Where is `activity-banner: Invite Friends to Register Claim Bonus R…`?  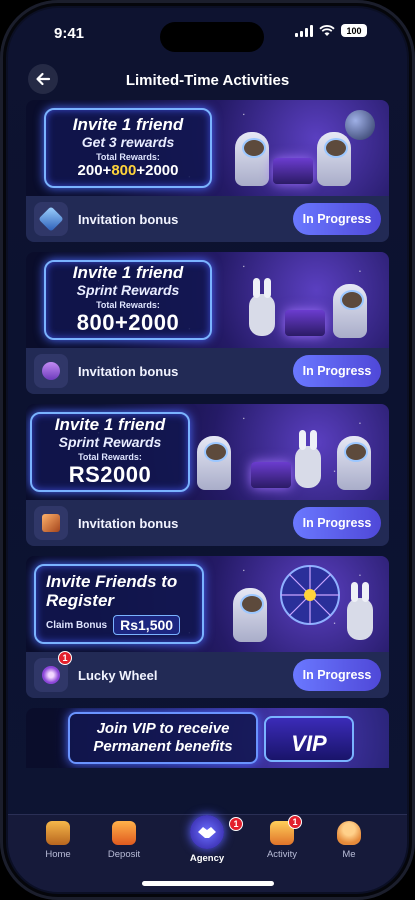
activity-banner: Invite Friends to Register Claim Bonus R… is located at coordinates (207, 604).